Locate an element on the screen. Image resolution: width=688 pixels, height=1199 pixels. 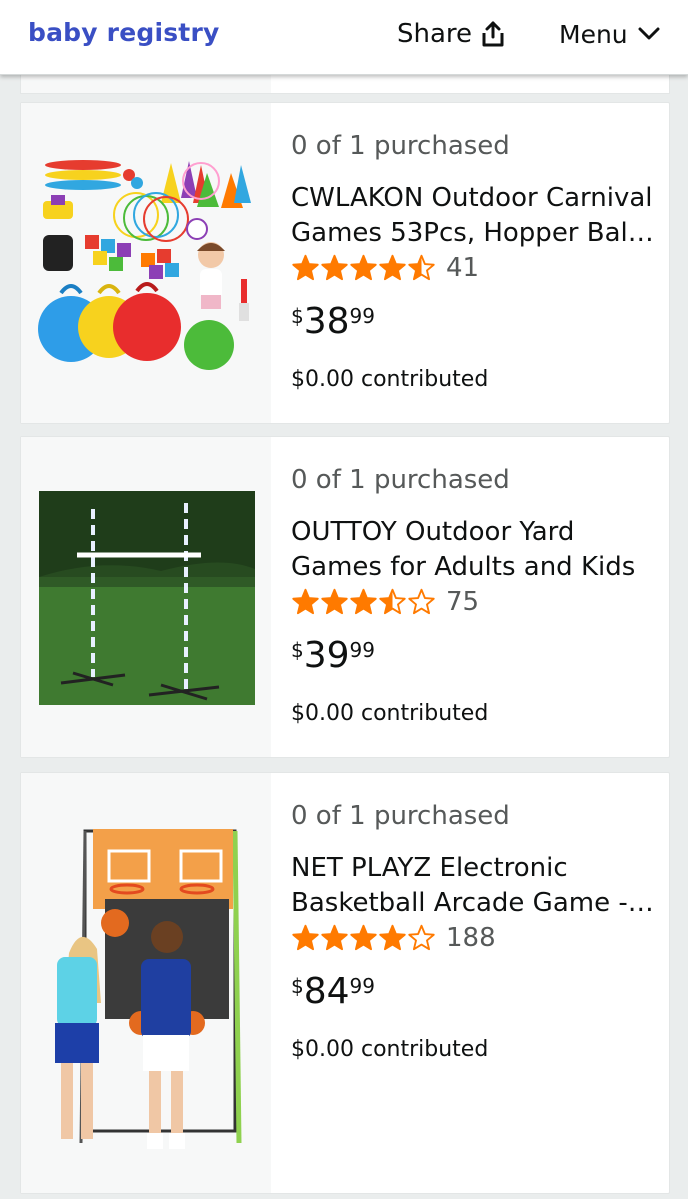
share-icon is located at coordinates (493, 34).